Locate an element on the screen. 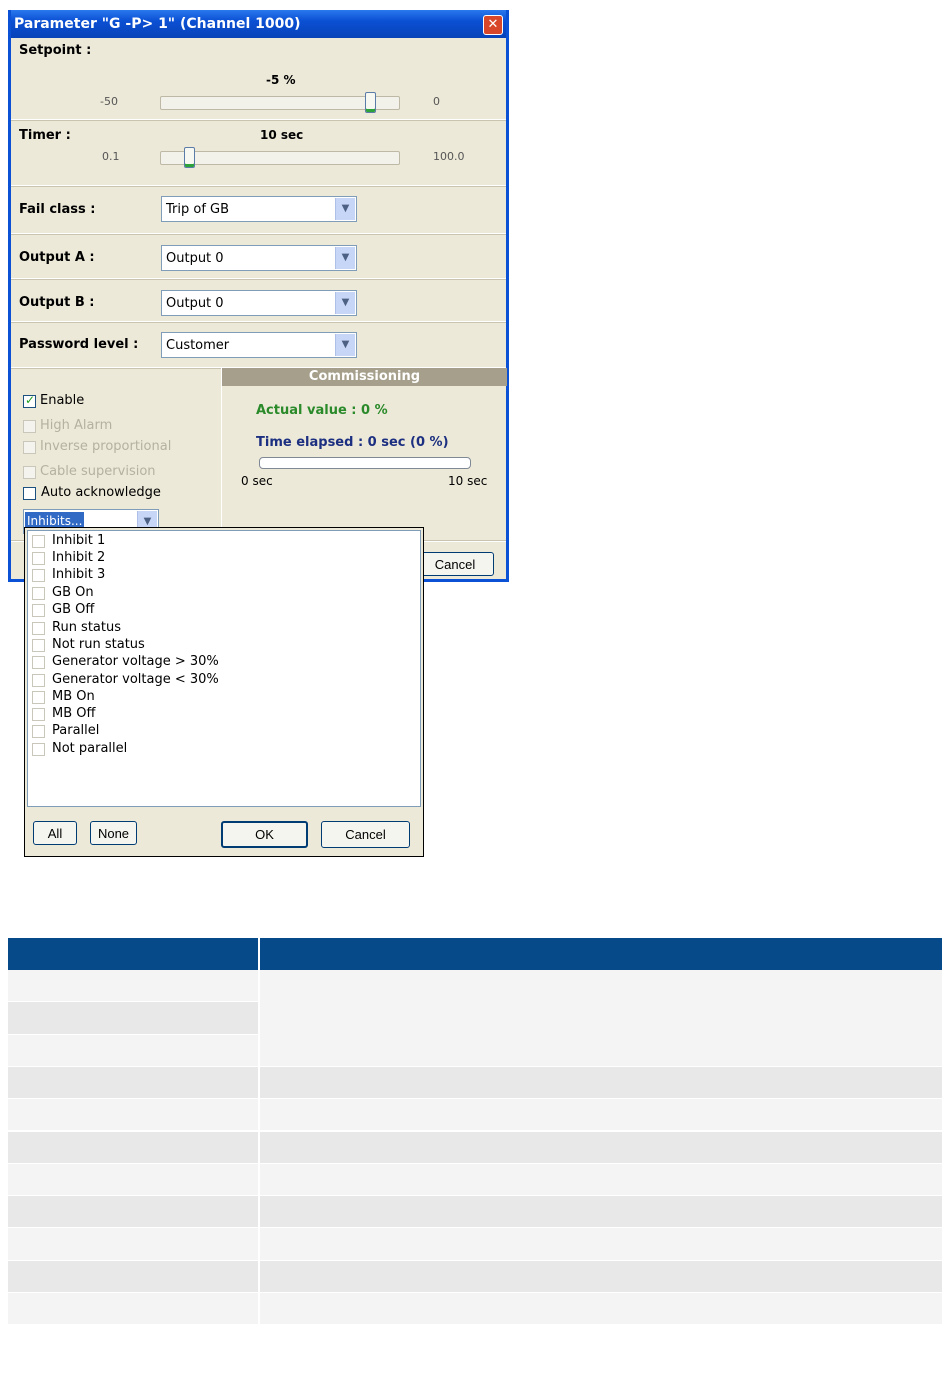 This screenshot has width=950, height=1387. password-level-row: Password level : Customer ▼ is located at coordinates (258, 345).